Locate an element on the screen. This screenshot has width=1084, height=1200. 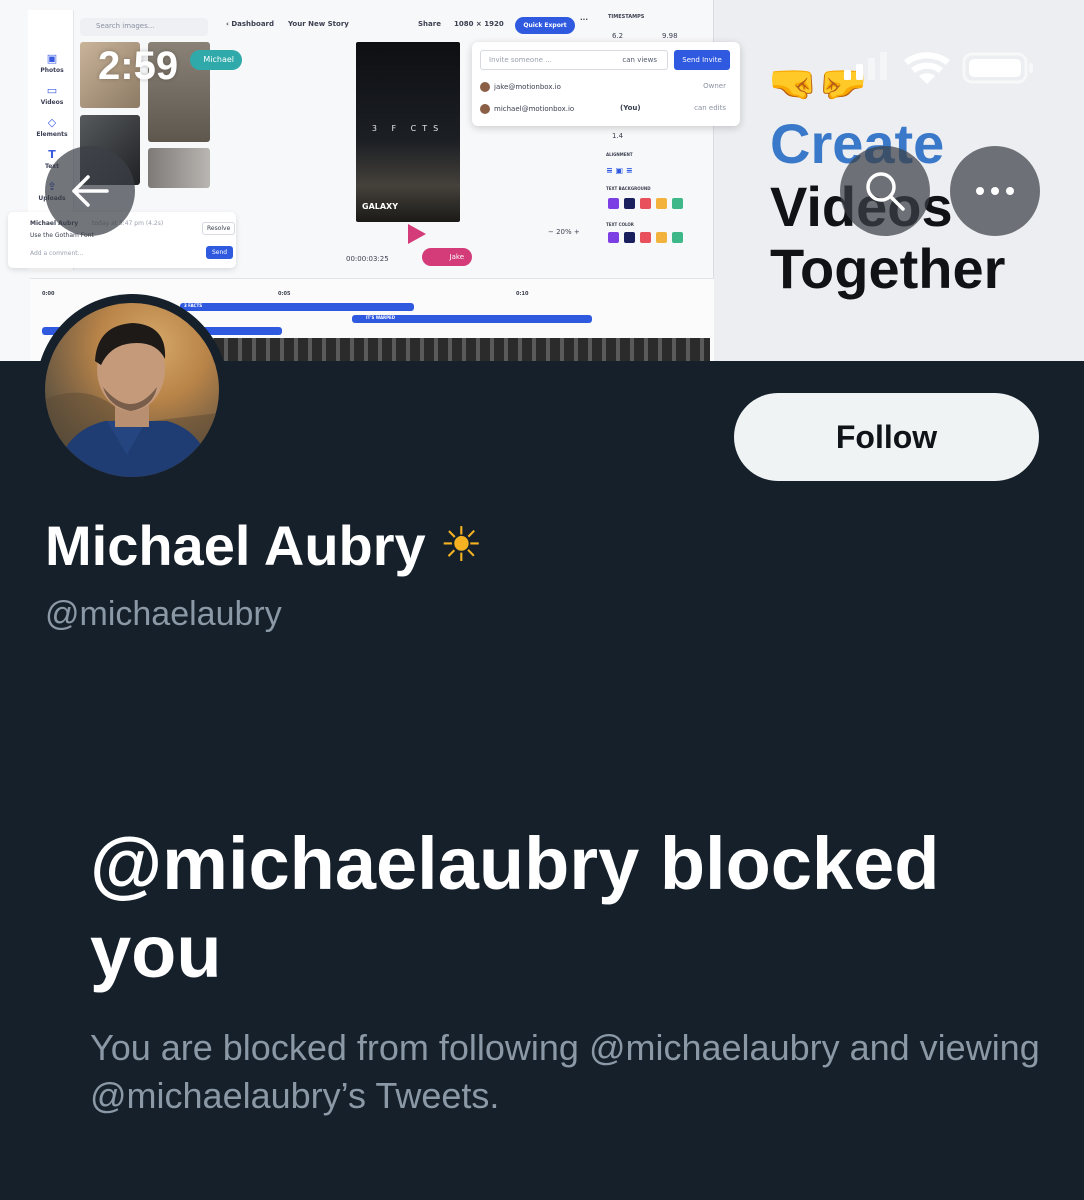
photo-thumb is located at coordinates (179, 168).